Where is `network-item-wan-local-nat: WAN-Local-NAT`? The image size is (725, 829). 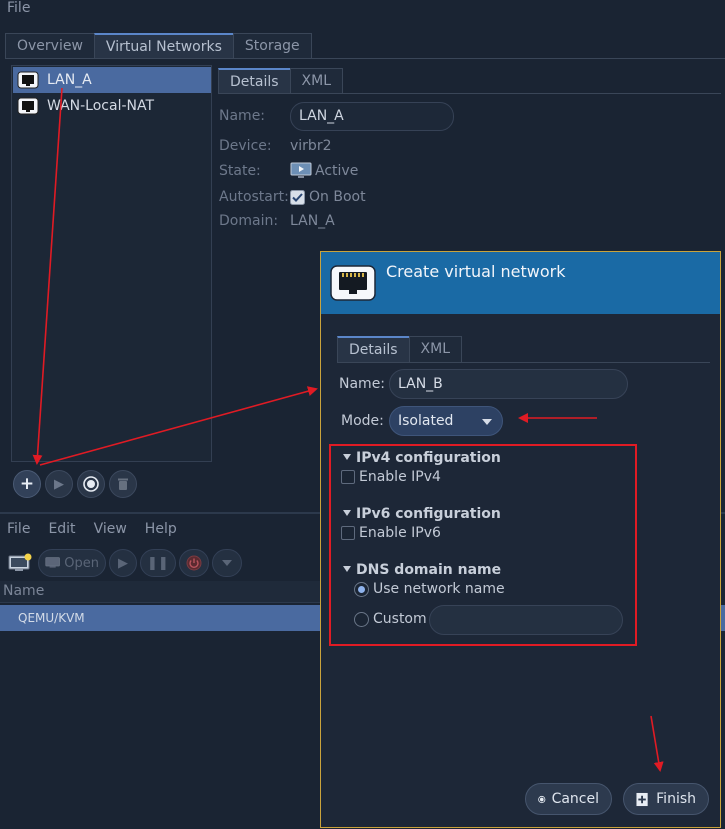 network-item-wan-local-nat: WAN-Local-NAT is located at coordinates (112, 106).